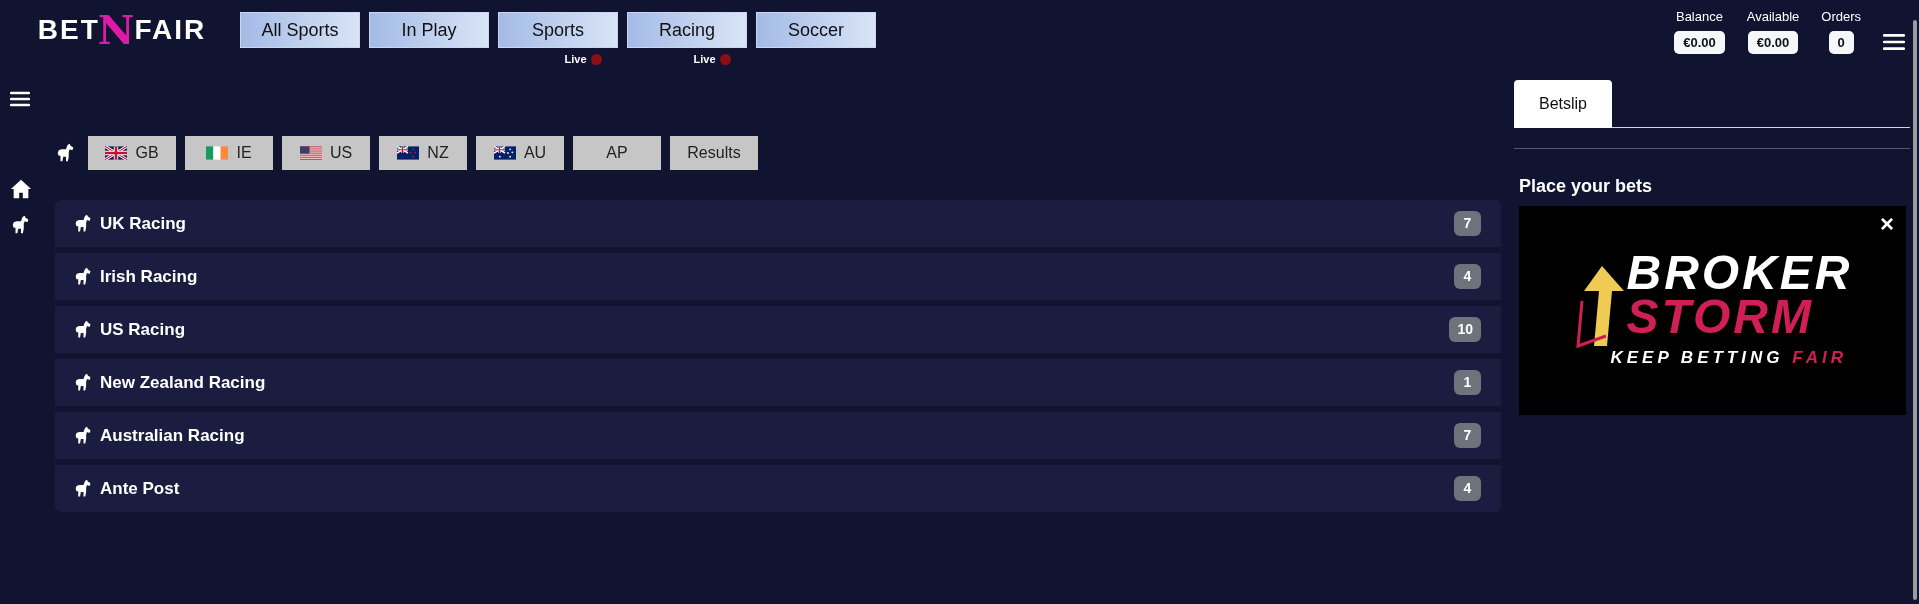 The width and height of the screenshot is (1919, 604). Describe the element at coordinates (143, 329) in the screenshot. I see `meeting-name: US Racing` at that location.